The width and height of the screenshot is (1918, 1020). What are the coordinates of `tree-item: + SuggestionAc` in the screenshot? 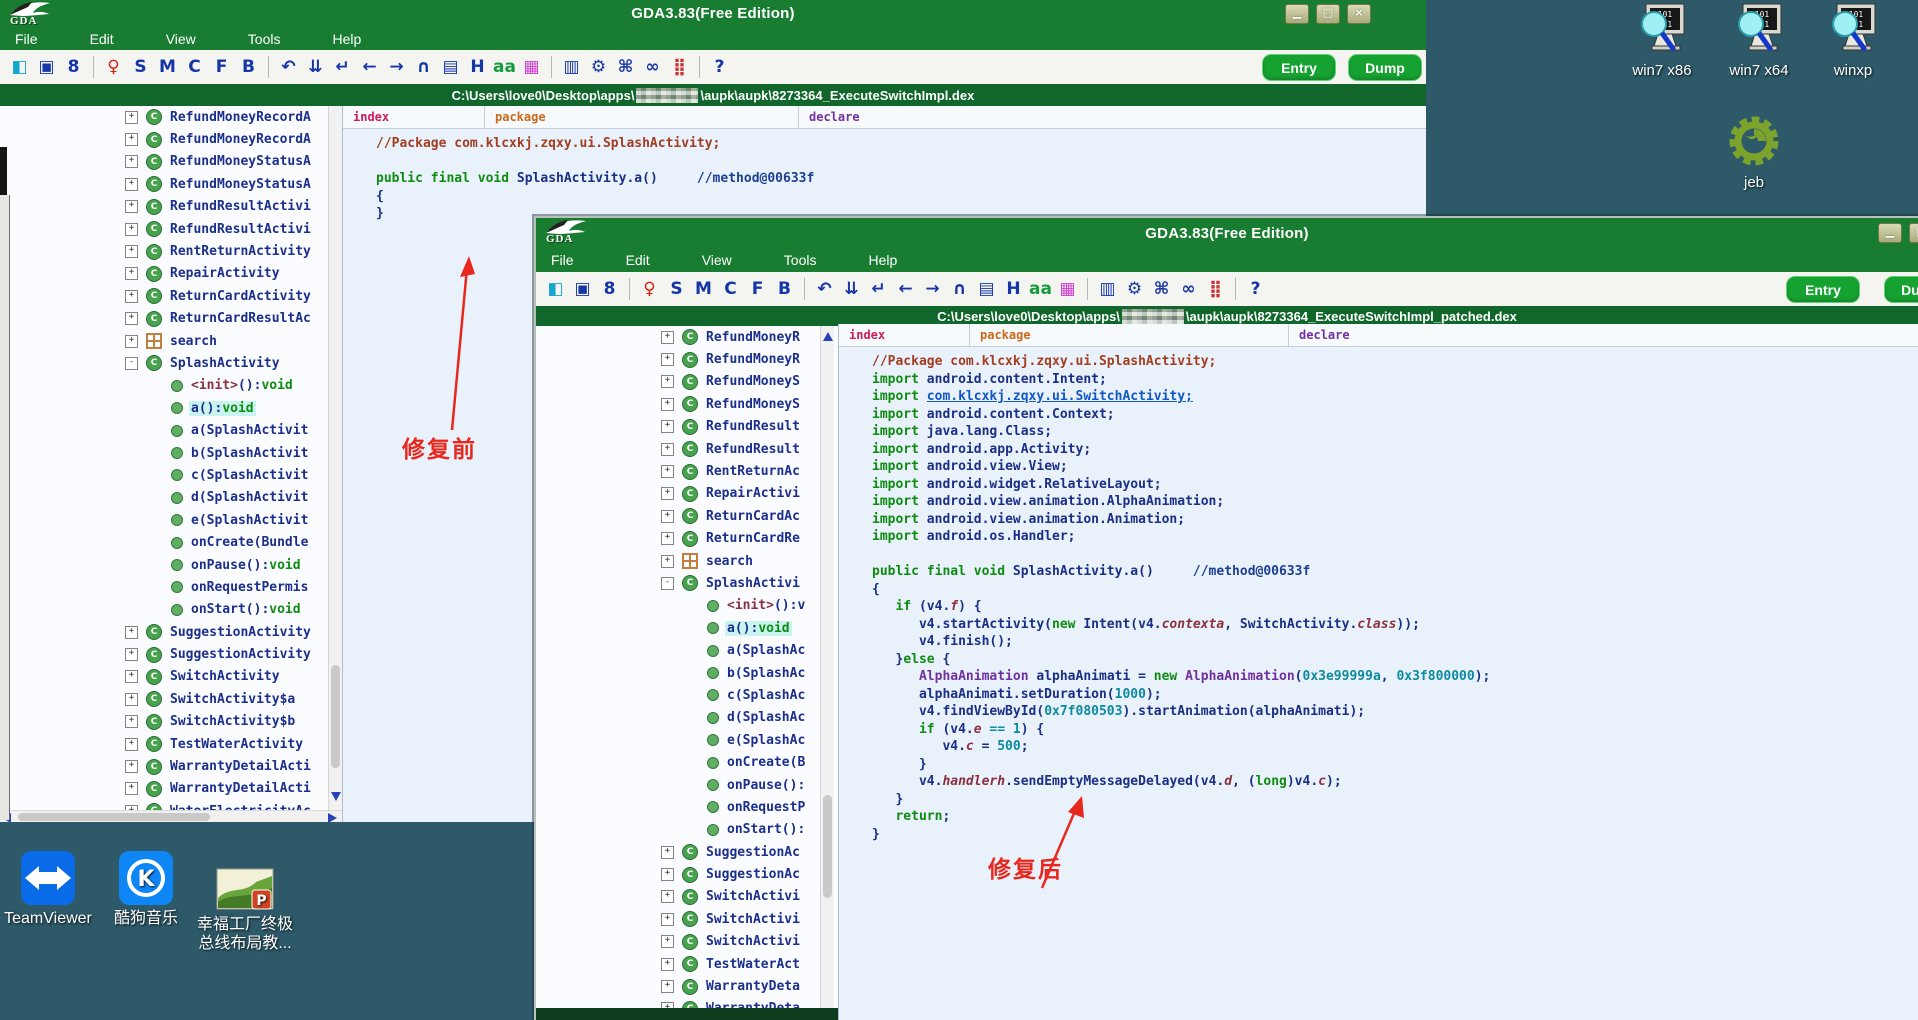 It's located at (687, 852).